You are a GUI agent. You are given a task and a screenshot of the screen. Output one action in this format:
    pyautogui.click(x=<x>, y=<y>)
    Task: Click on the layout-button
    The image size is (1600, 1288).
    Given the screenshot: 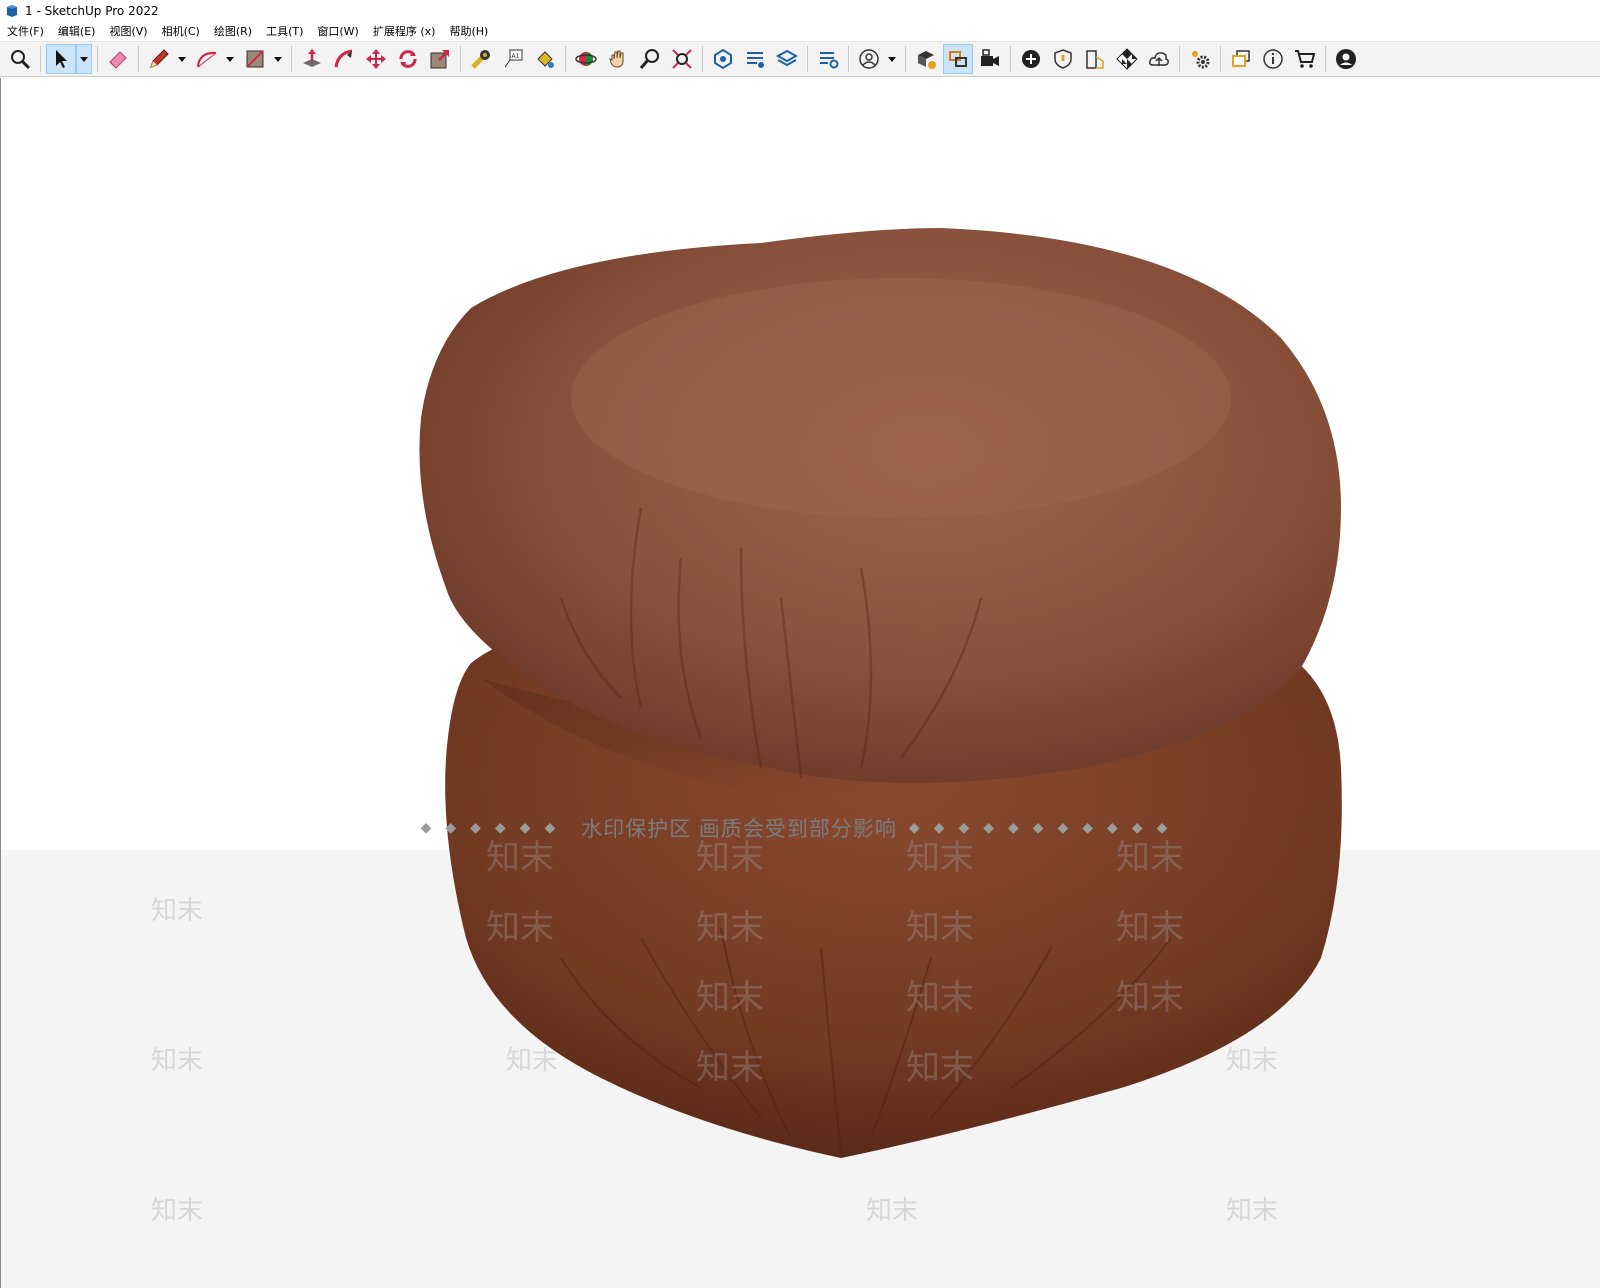 What is the action you would take?
    pyautogui.click(x=787, y=59)
    